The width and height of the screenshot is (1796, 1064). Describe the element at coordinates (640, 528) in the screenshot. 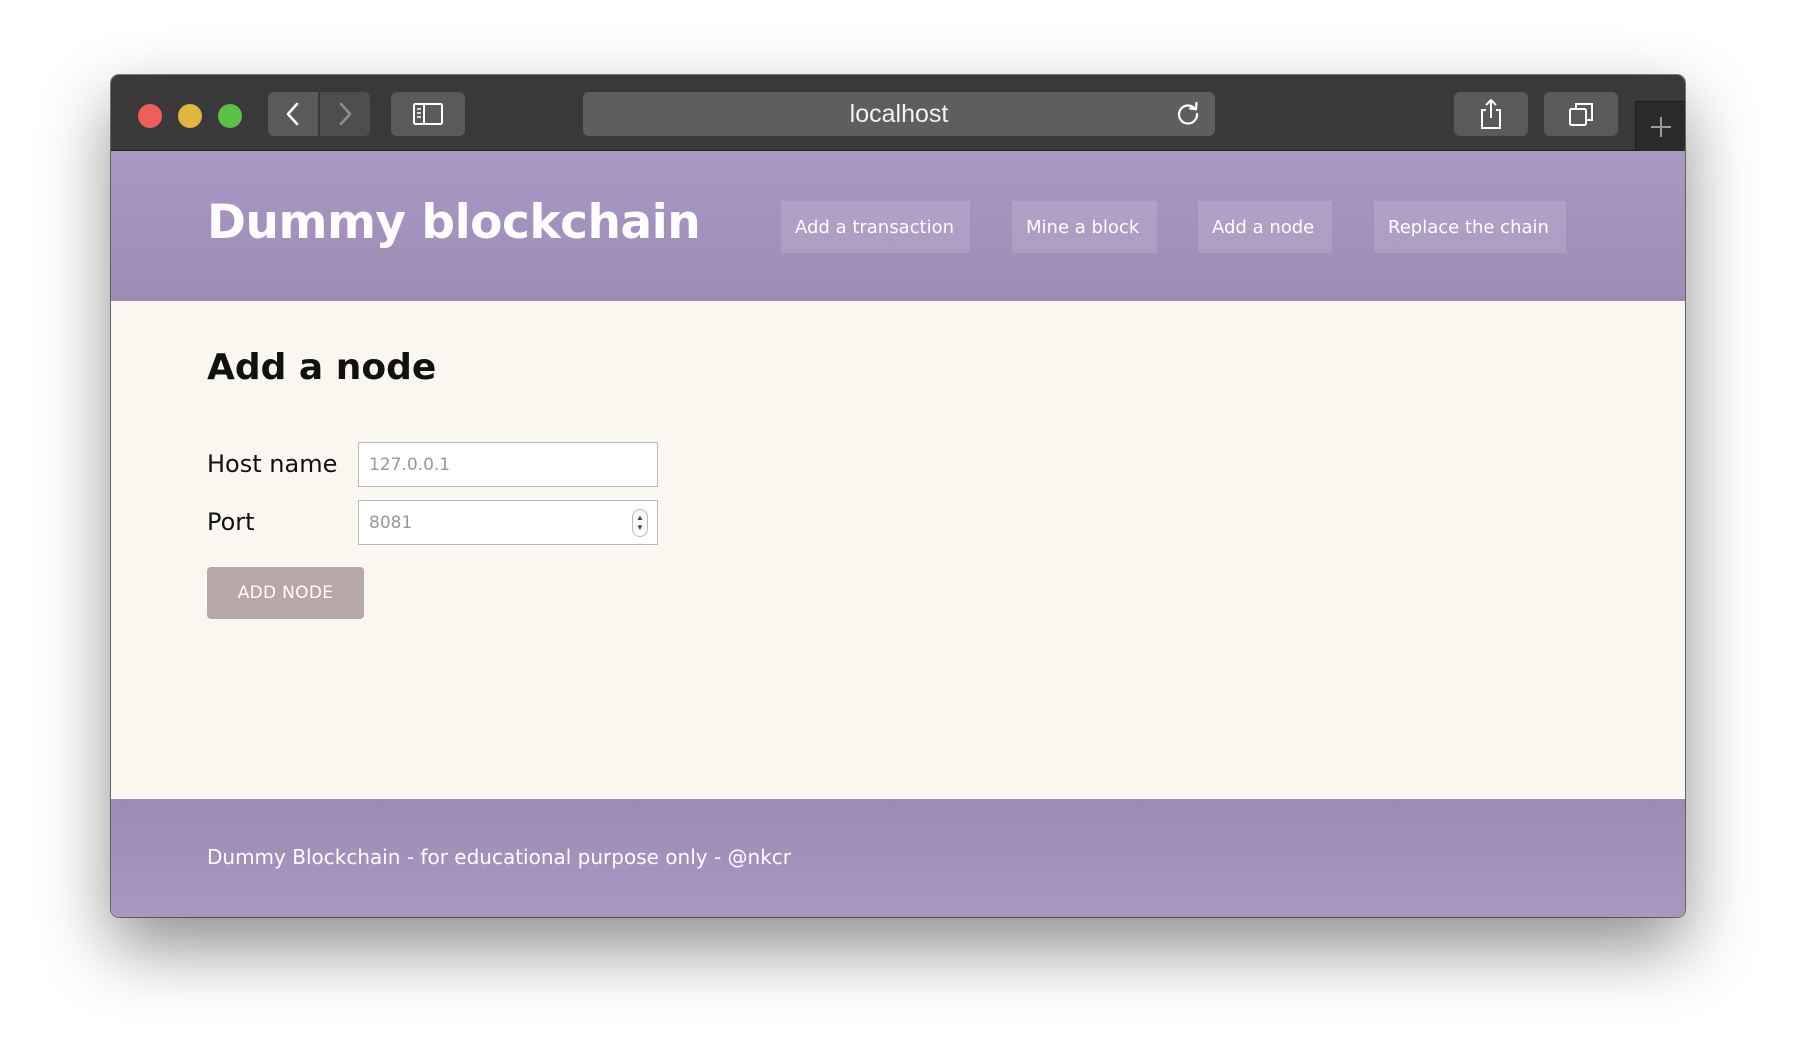

I see `stepper-down-icon: ▼` at that location.